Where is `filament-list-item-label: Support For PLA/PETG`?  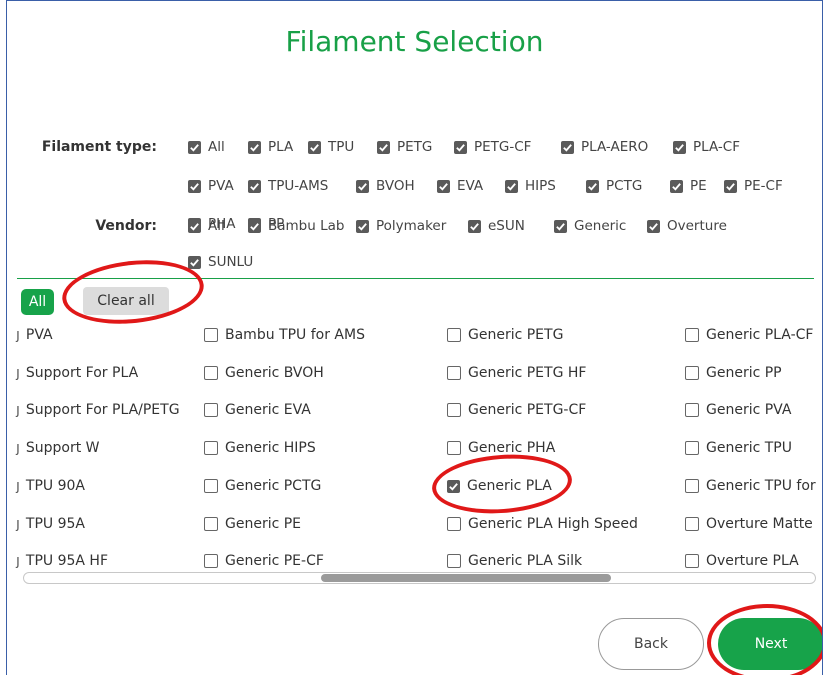
filament-list-item-label: Support For PLA/PETG is located at coordinates (102, 410).